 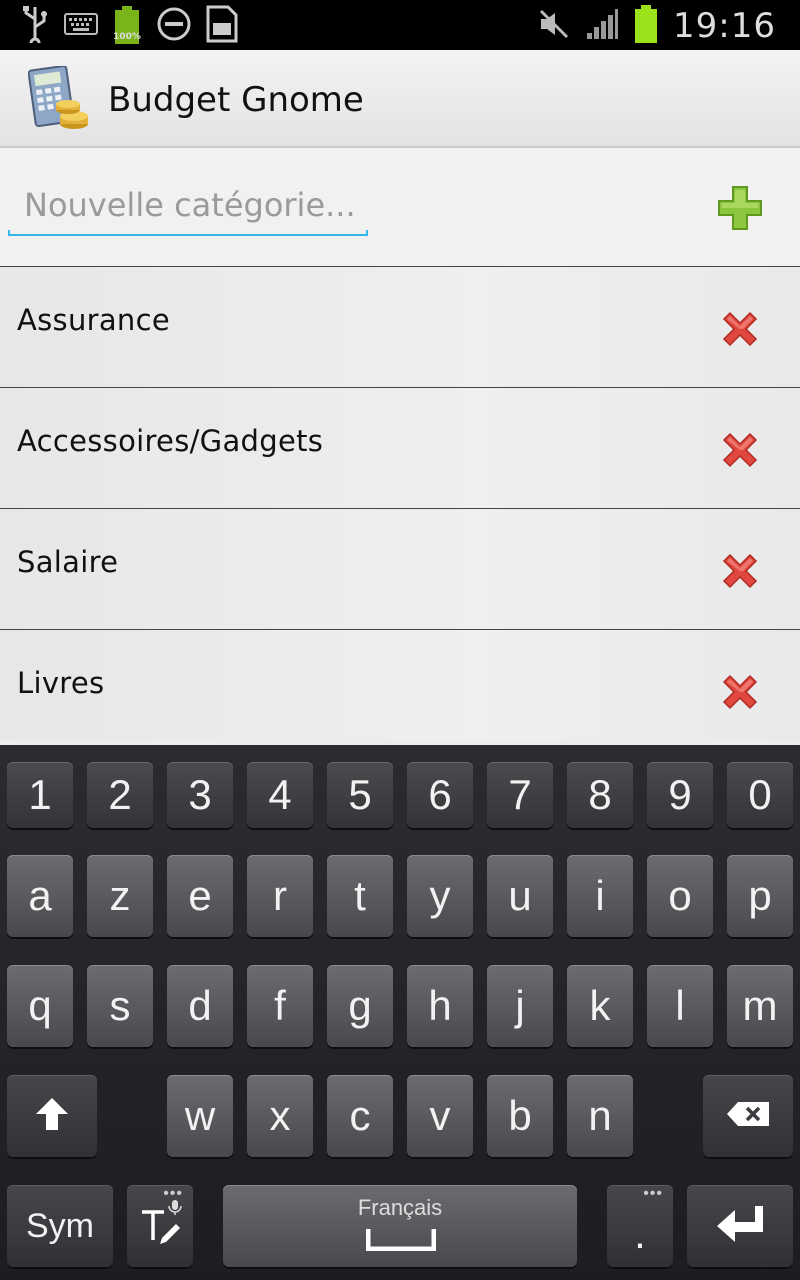 What do you see at coordinates (360, 795) in the screenshot?
I see `key-5: 5` at bounding box center [360, 795].